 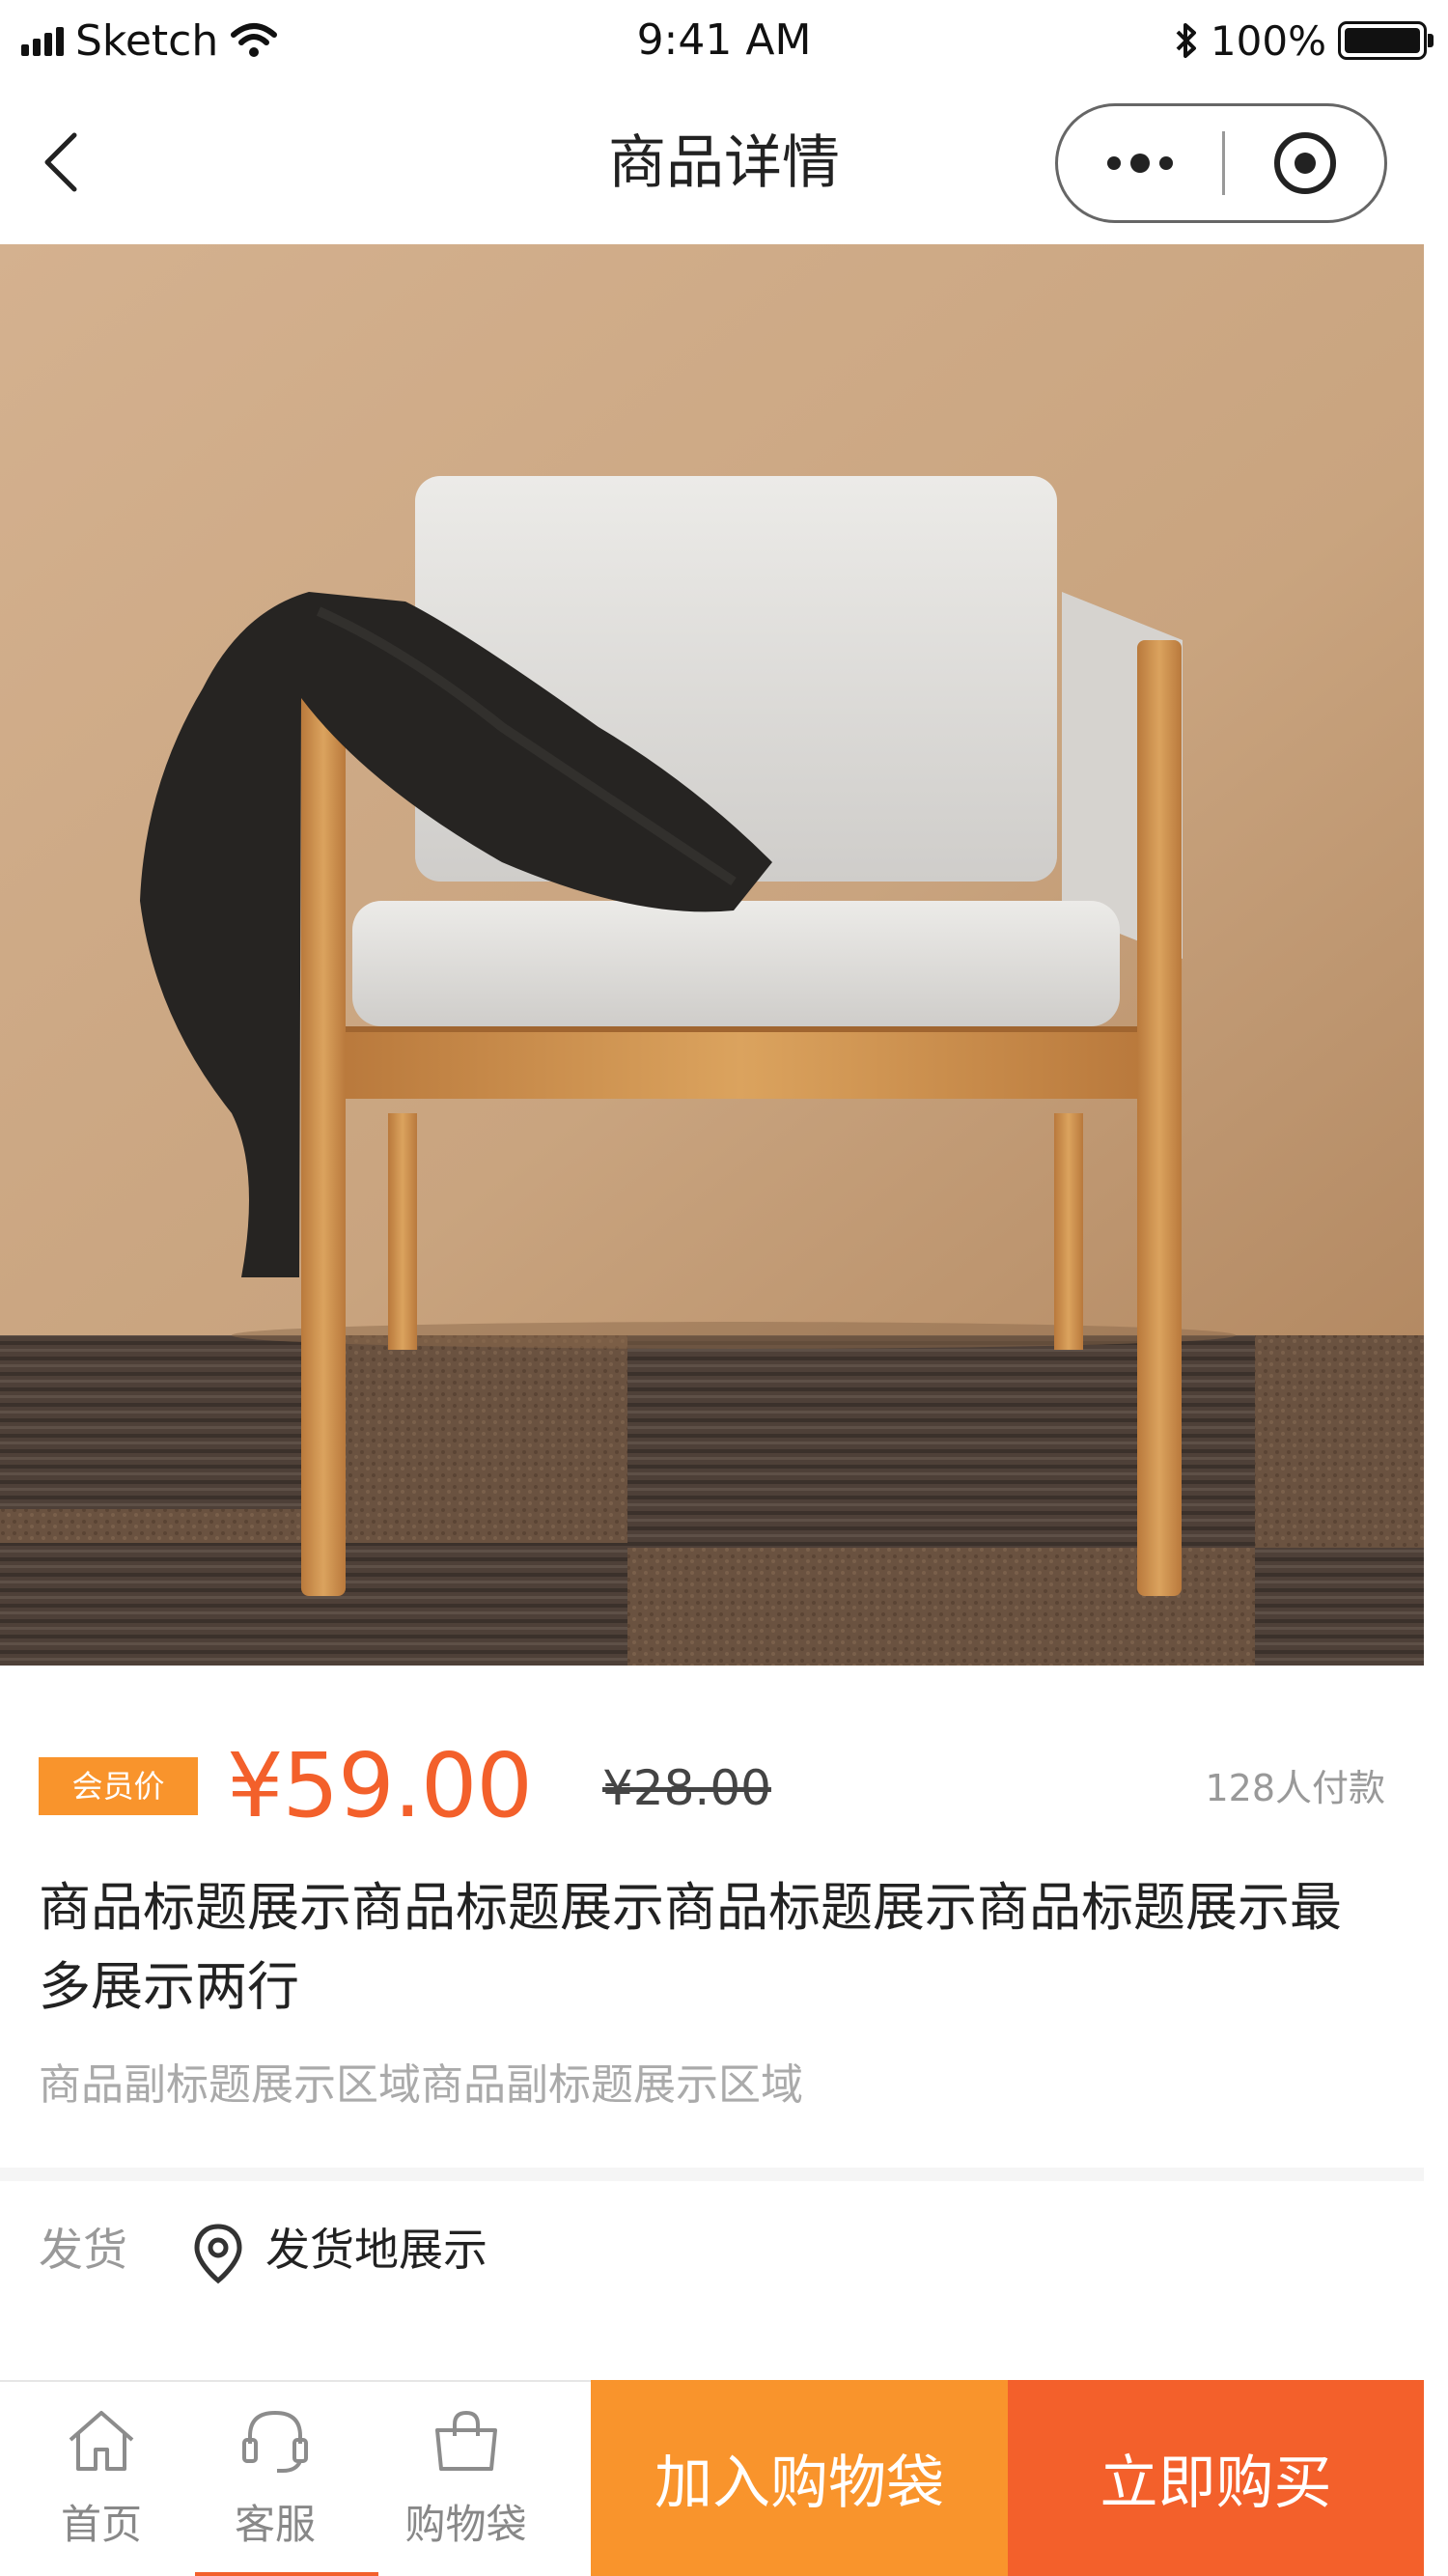 What do you see at coordinates (1386, 41) in the screenshot?
I see `battery-icon` at bounding box center [1386, 41].